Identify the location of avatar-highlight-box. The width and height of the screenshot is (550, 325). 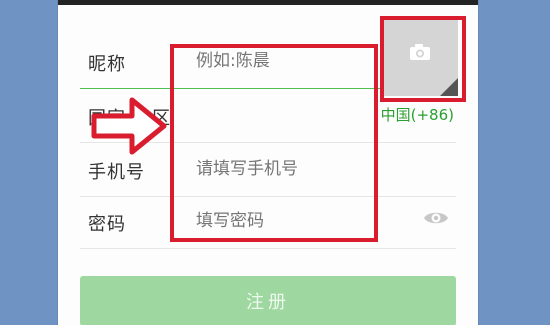
(423, 59).